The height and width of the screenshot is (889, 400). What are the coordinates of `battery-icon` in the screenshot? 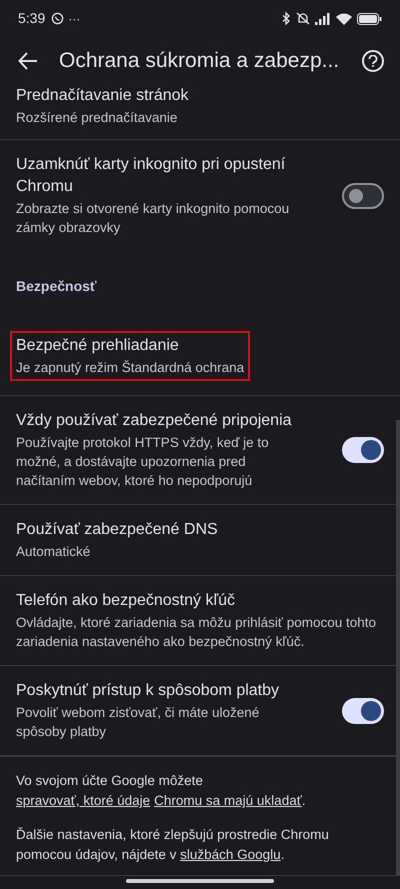 It's located at (369, 18).